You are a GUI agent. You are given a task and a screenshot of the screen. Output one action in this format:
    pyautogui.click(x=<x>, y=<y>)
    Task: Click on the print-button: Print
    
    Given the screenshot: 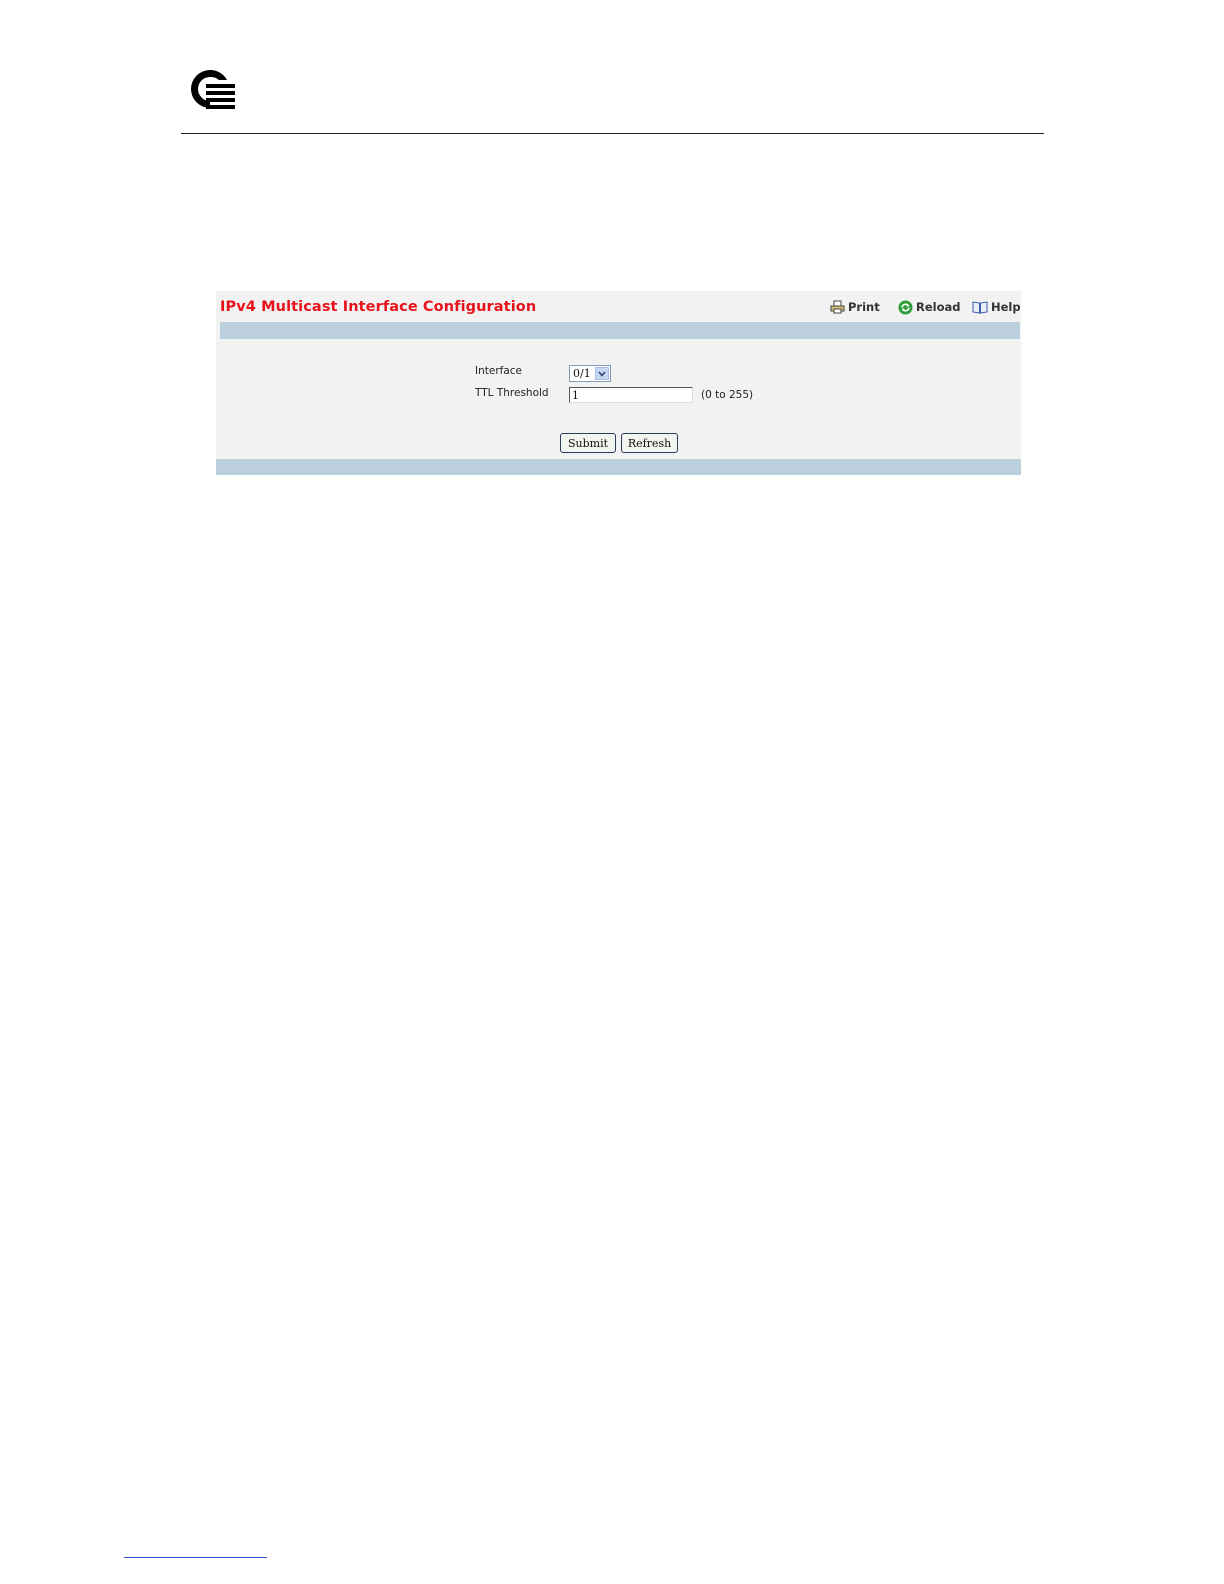 What is the action you would take?
    pyautogui.click(x=855, y=307)
    